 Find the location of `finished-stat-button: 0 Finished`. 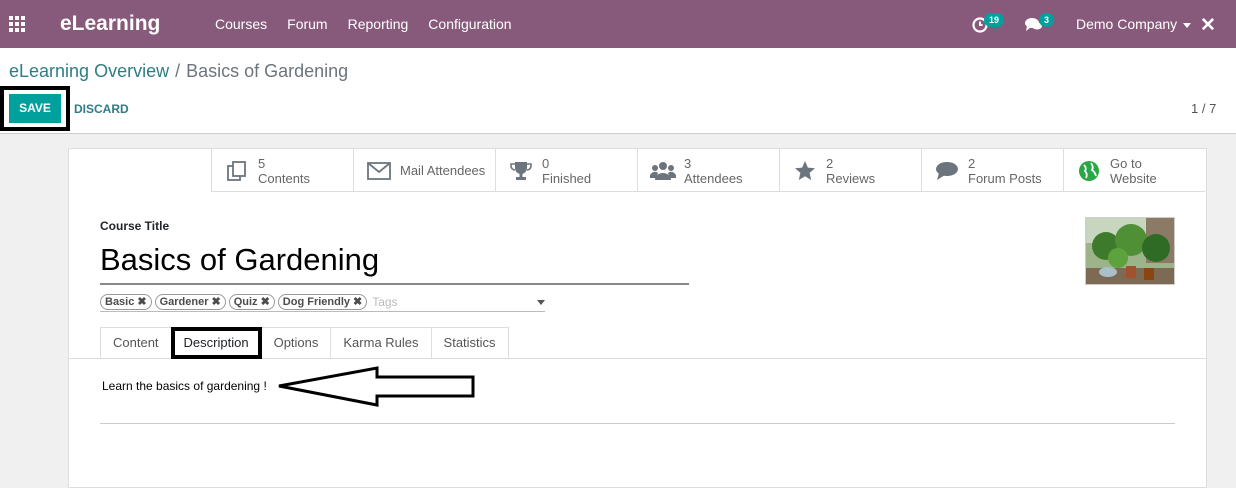

finished-stat-button: 0 Finished is located at coordinates (566, 170).